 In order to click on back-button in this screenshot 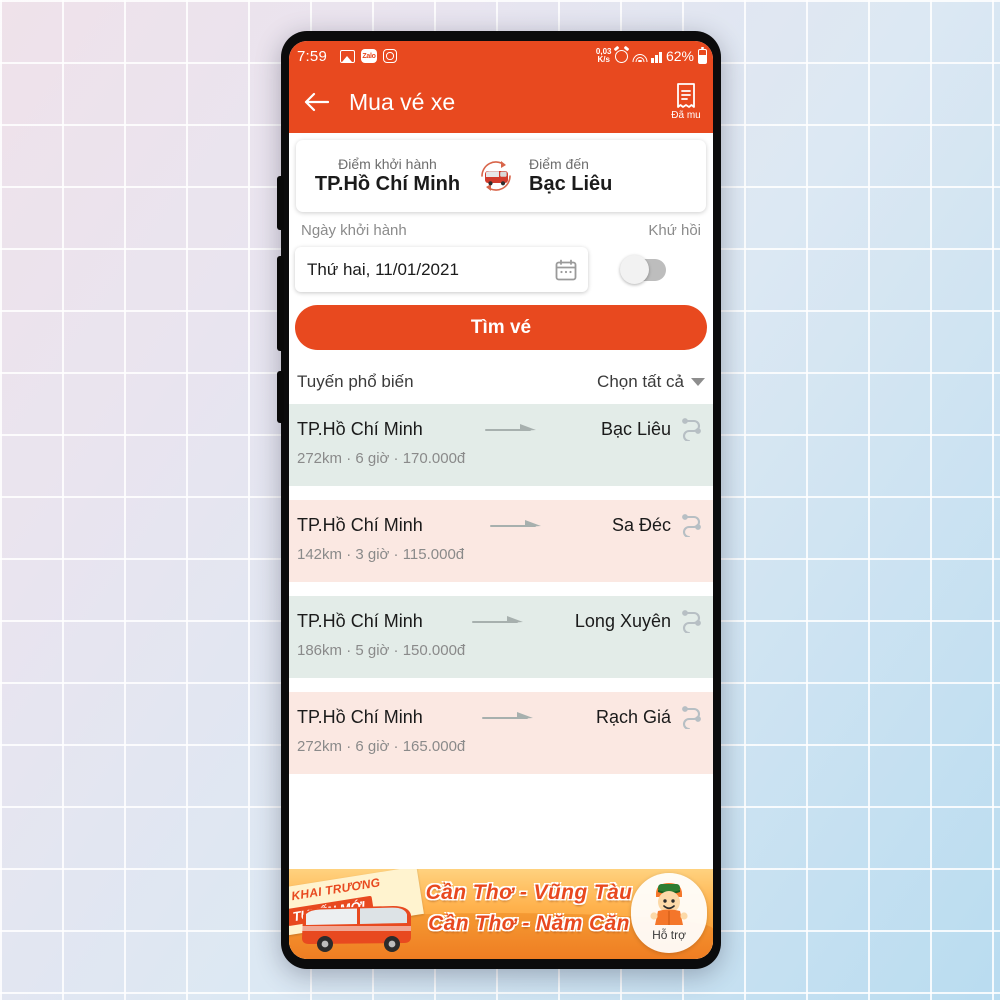, I will do `click(316, 102)`.